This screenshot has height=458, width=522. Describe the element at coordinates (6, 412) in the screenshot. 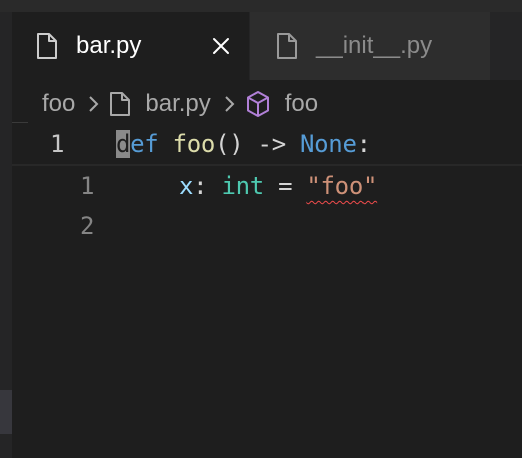

I see `side-panel-highlight` at that location.